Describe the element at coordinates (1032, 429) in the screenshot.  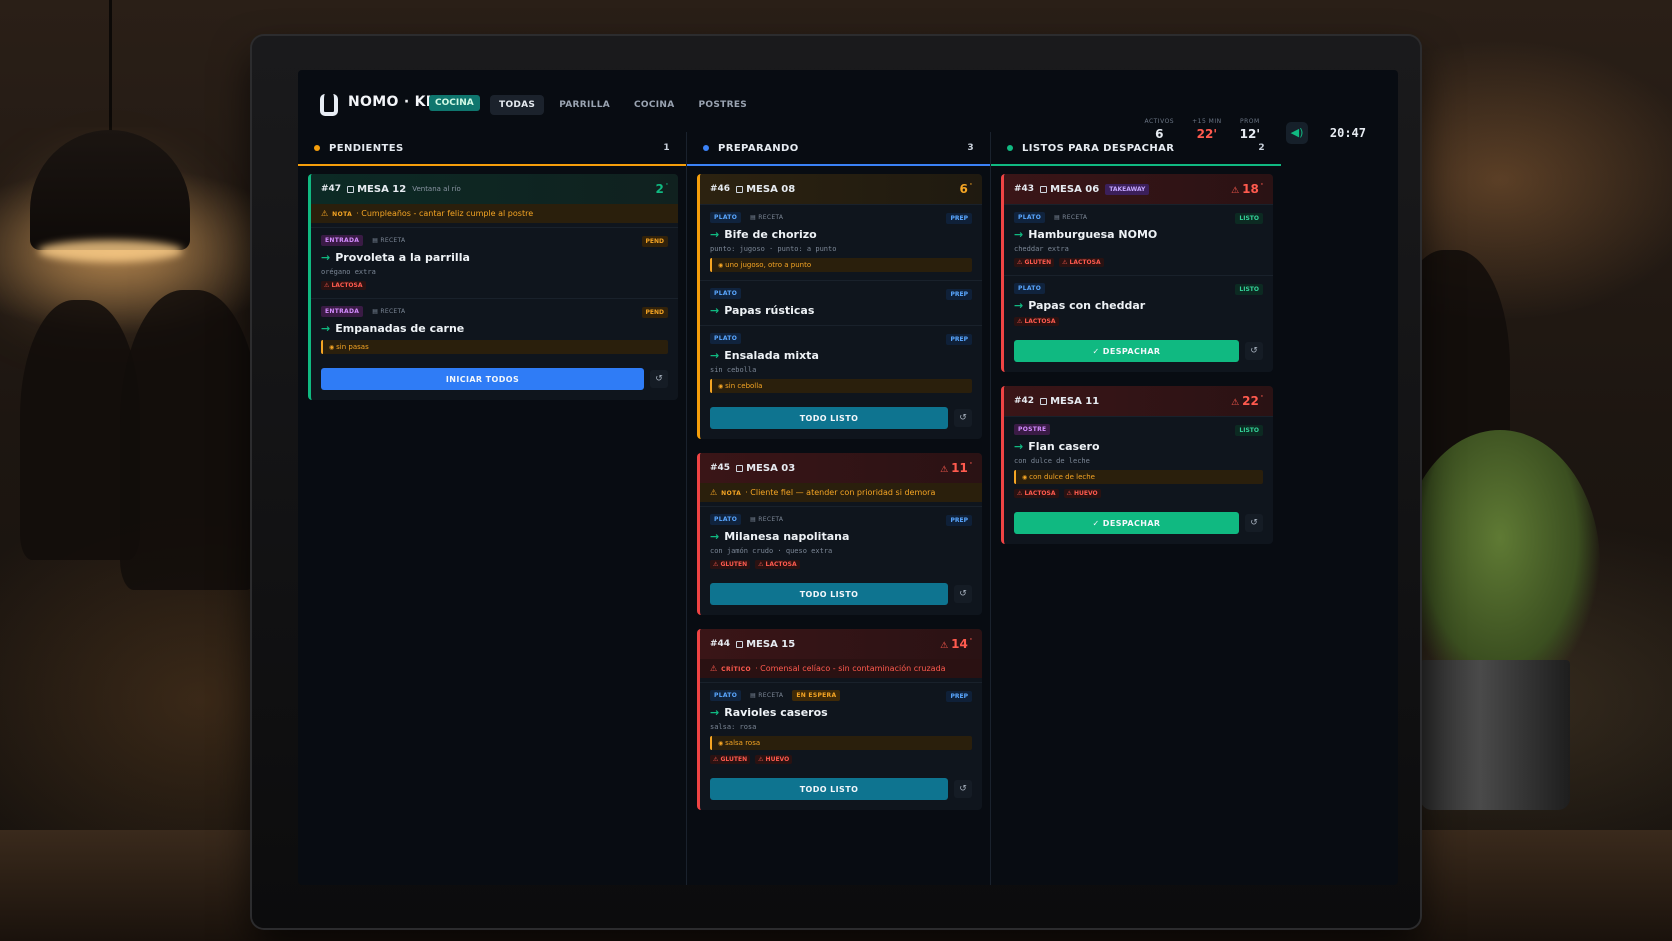
I see `category-tag: POSTRE` at that location.